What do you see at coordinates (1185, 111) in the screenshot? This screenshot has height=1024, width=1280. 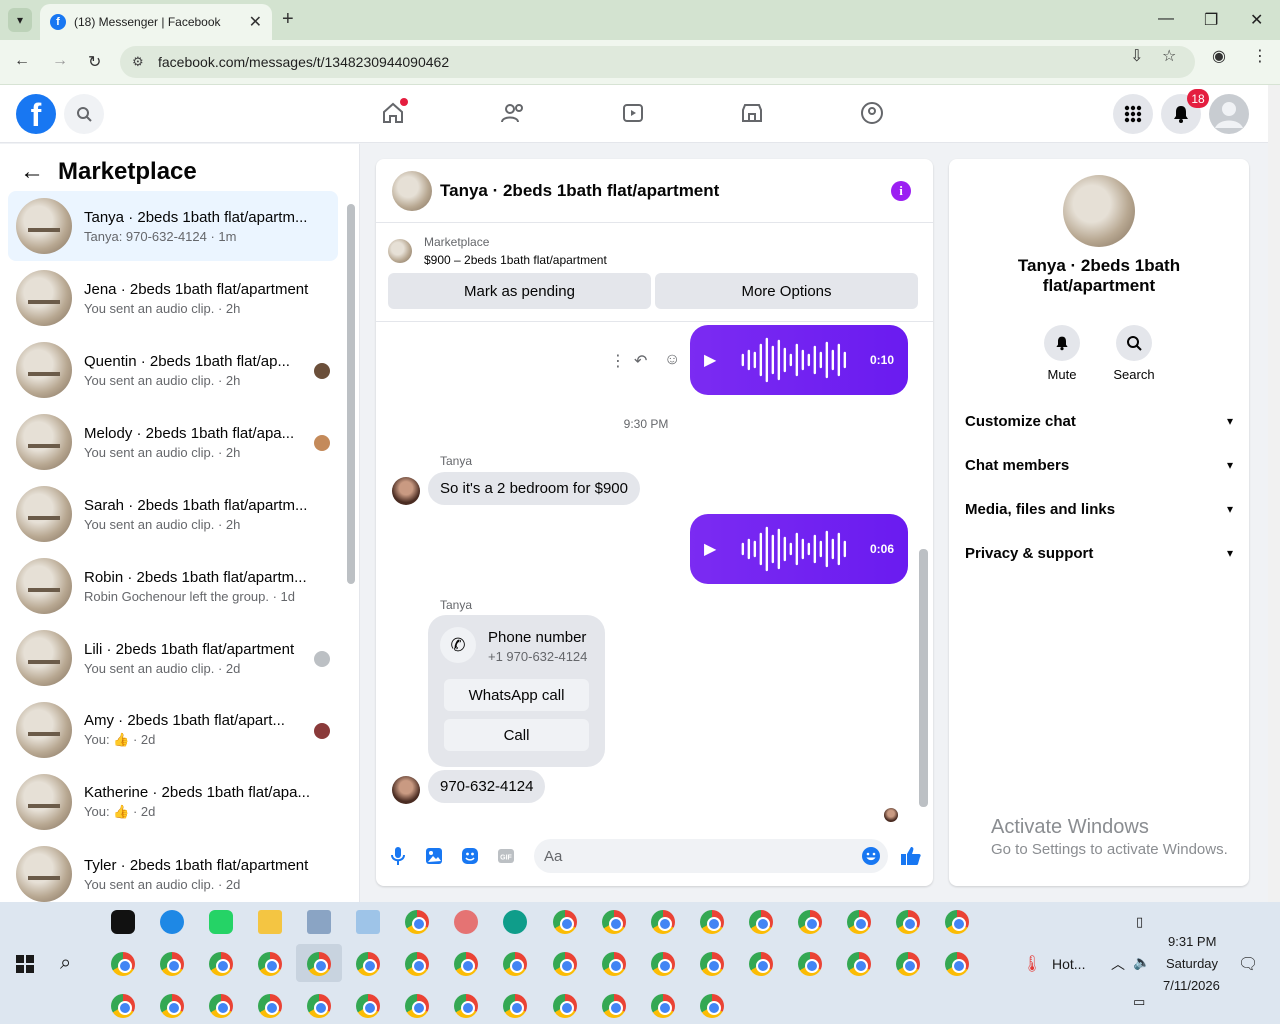 I see `notifications-bell-icon: 18` at bounding box center [1185, 111].